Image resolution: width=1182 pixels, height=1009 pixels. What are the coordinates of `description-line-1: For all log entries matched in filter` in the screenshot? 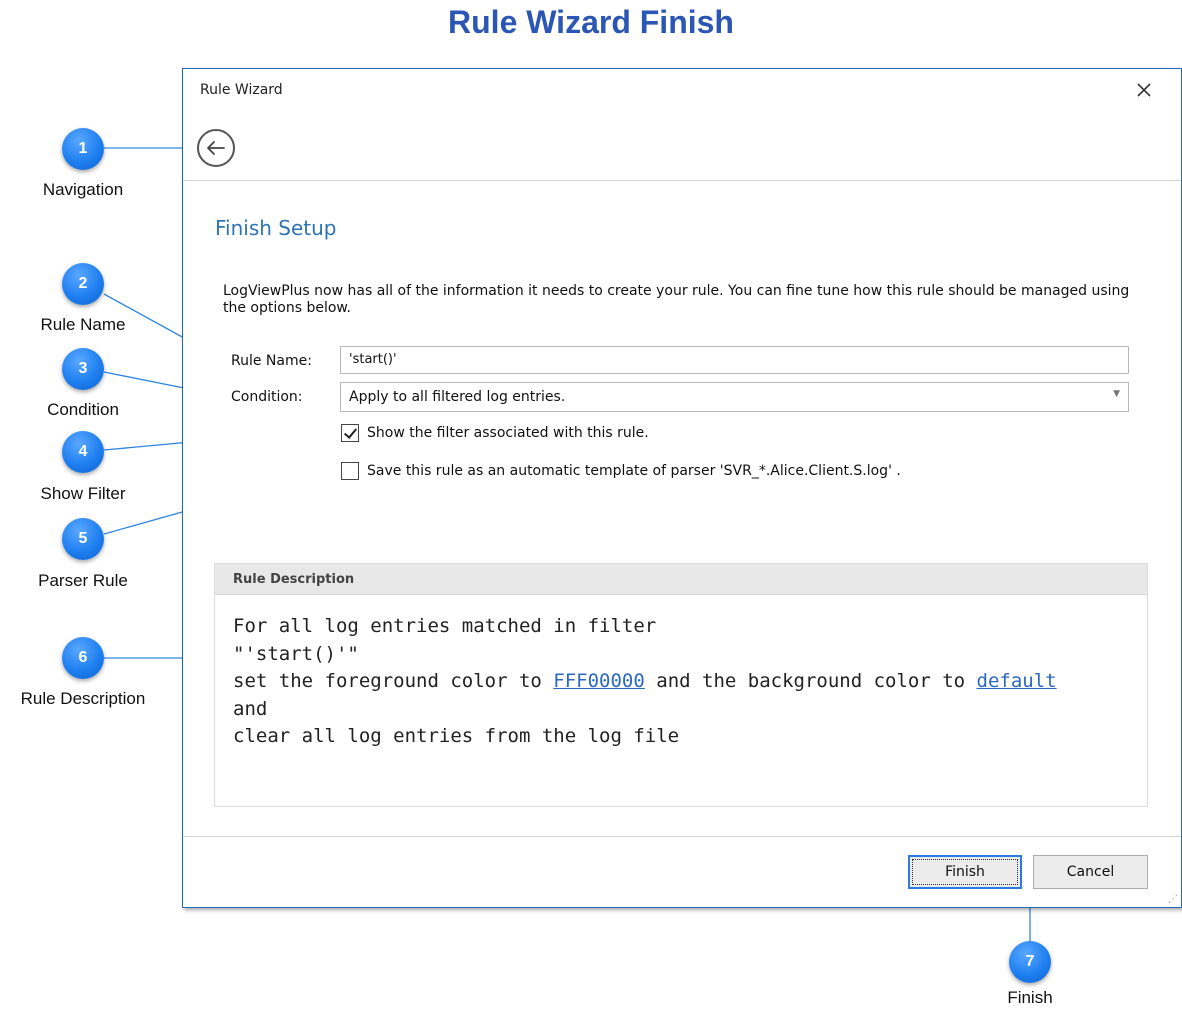 It's located at (445, 626).